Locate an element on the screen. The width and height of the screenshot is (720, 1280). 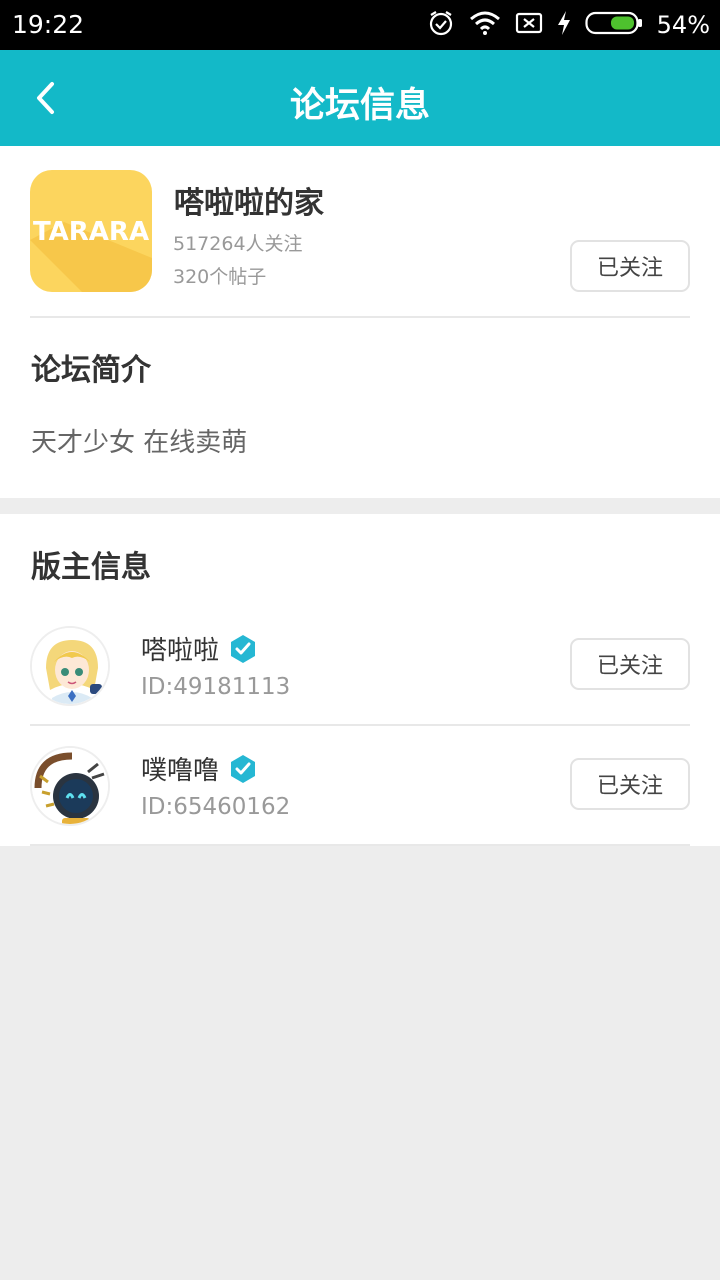
page-title: 论坛信息 is located at coordinates (359, 106).